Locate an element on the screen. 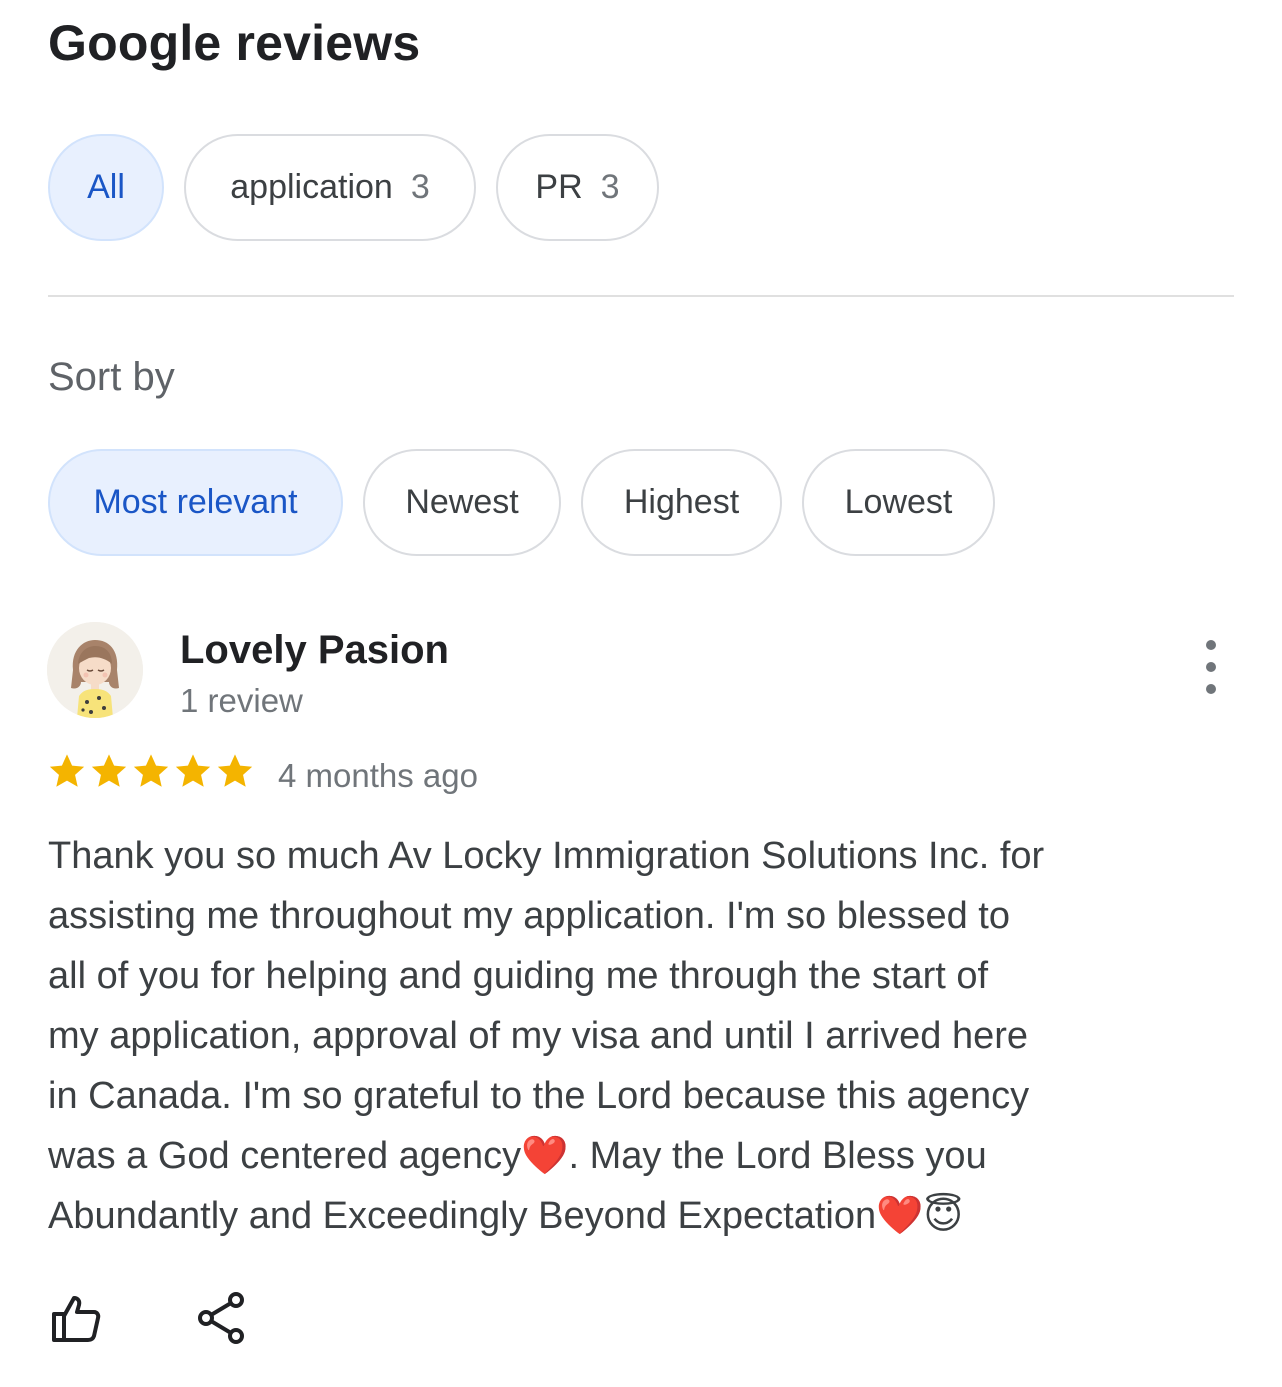 Image resolution: width=1282 pixels, height=1387 pixels. sort-options-row: Most relevant Newest Highest Lowest is located at coordinates (521, 502).